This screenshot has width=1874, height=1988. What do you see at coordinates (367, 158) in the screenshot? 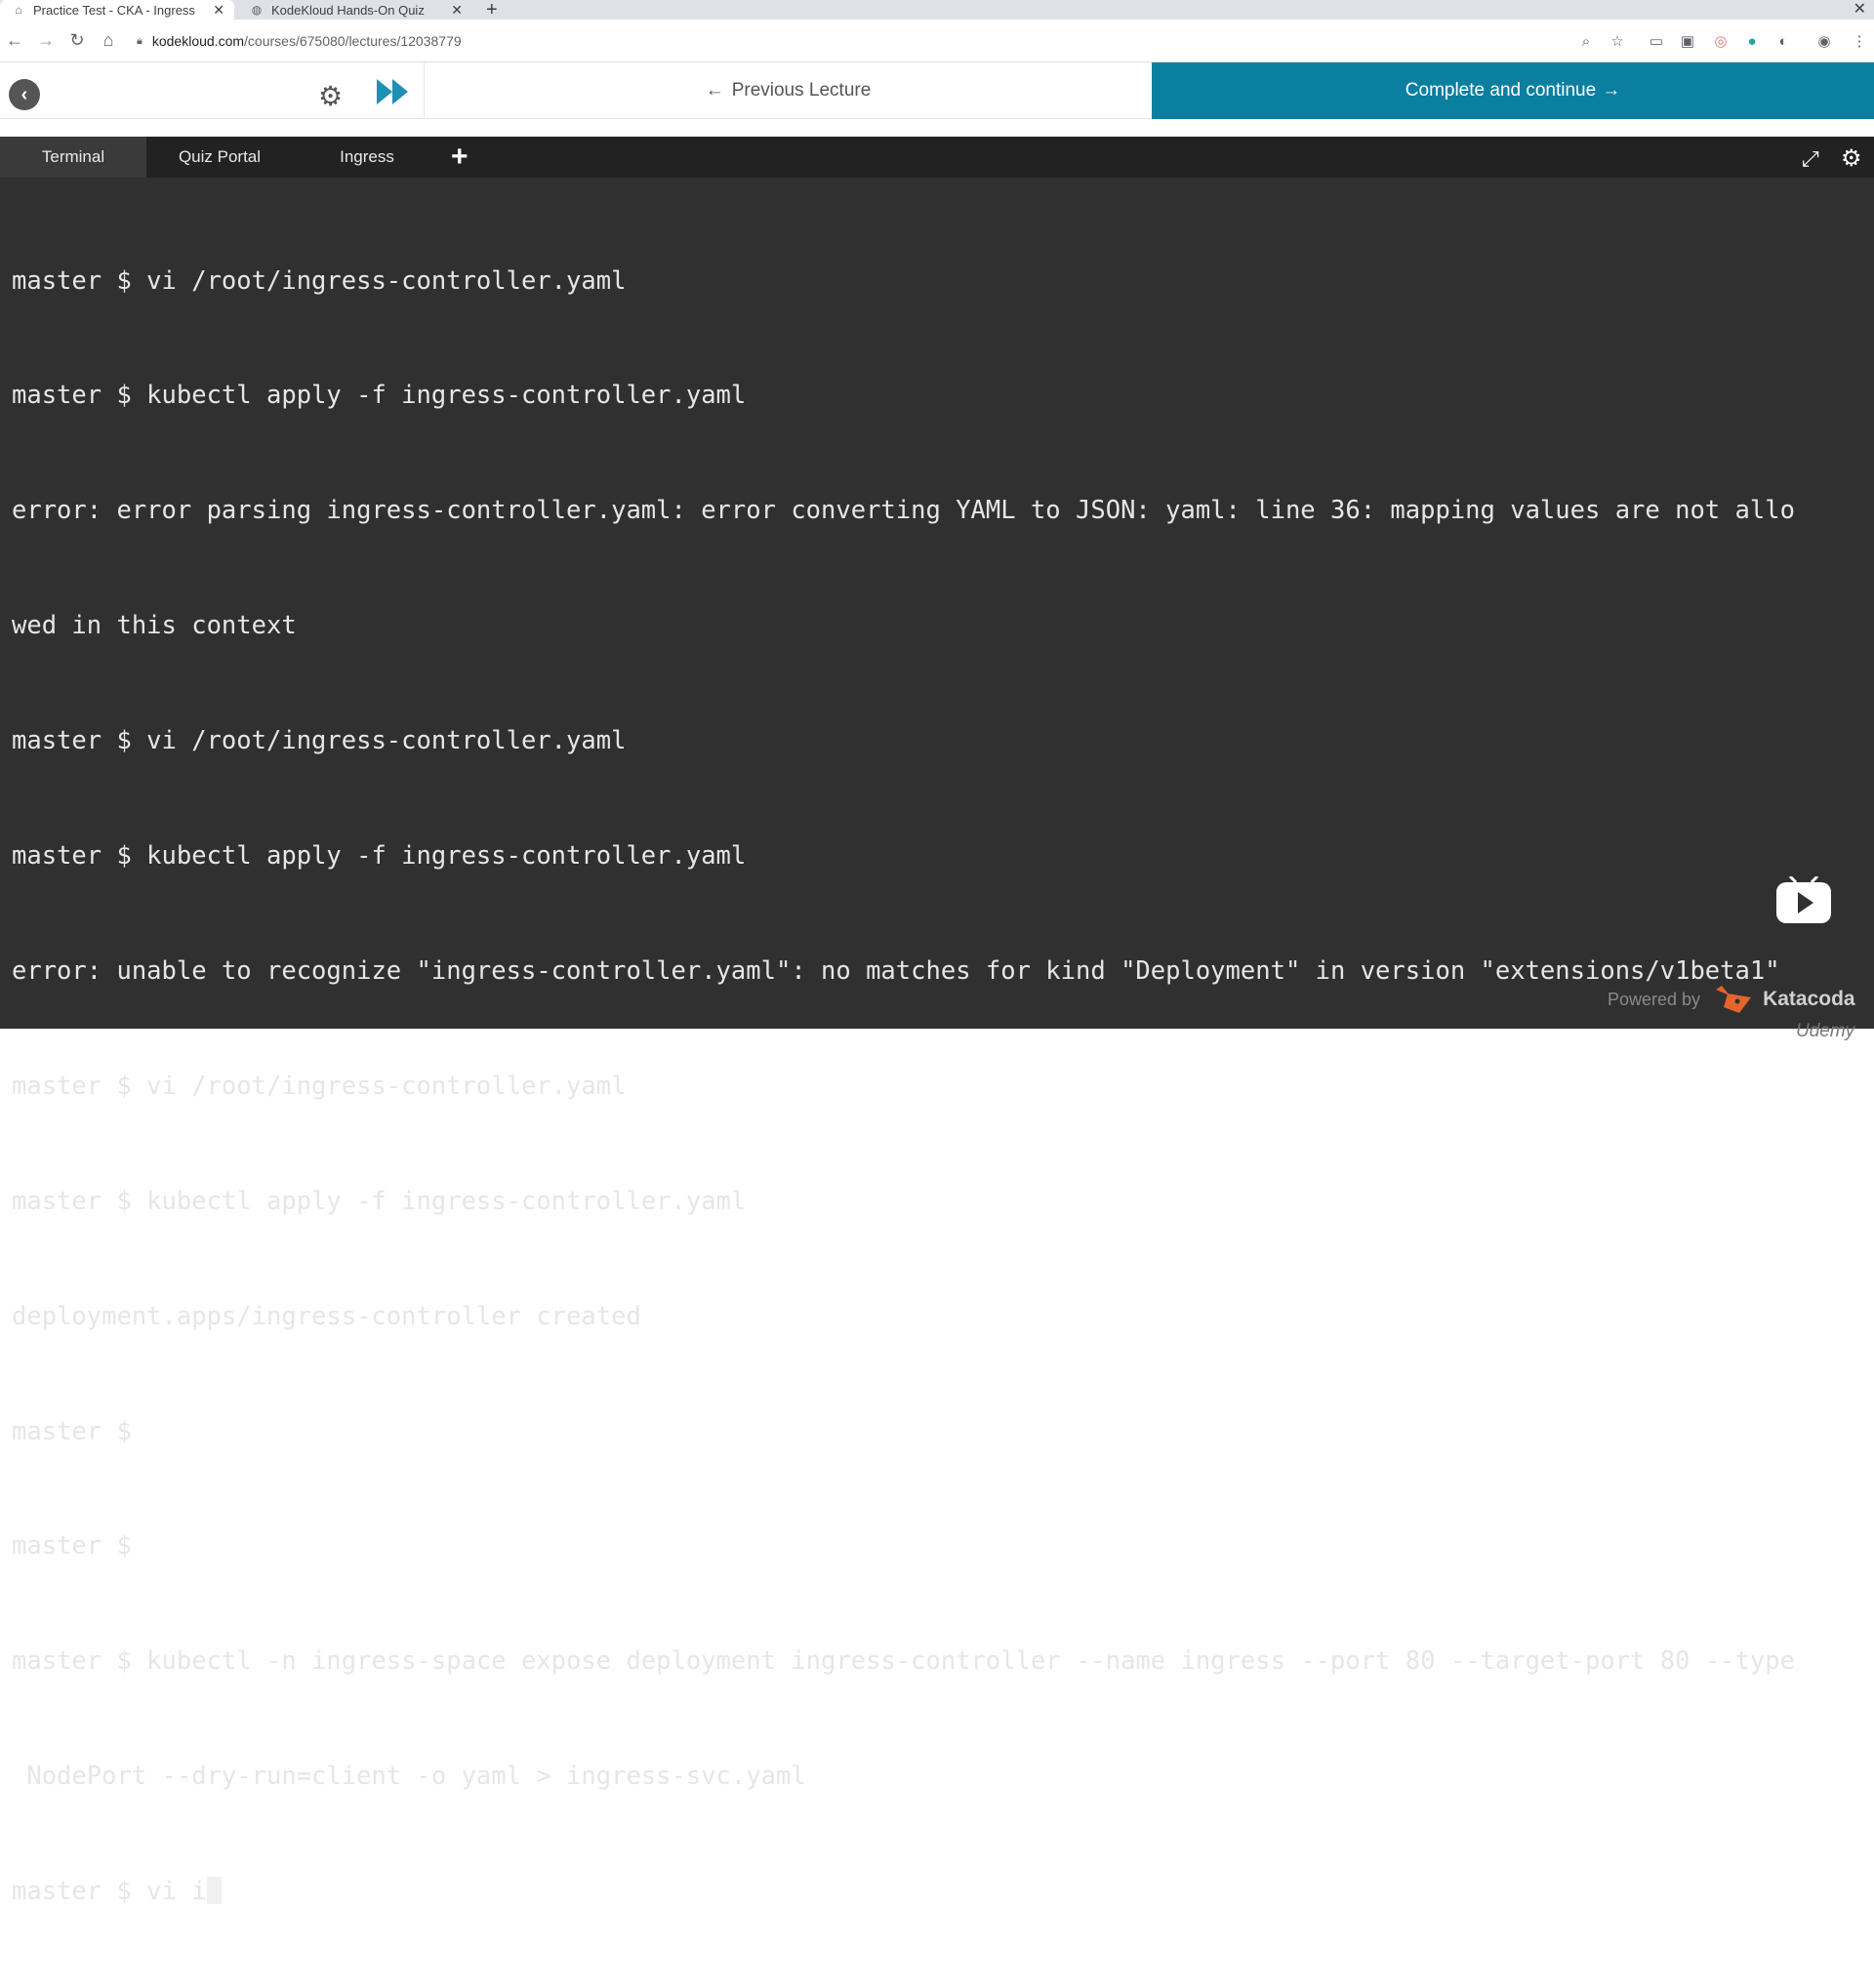
I see `tab-ingress: Ingress` at bounding box center [367, 158].